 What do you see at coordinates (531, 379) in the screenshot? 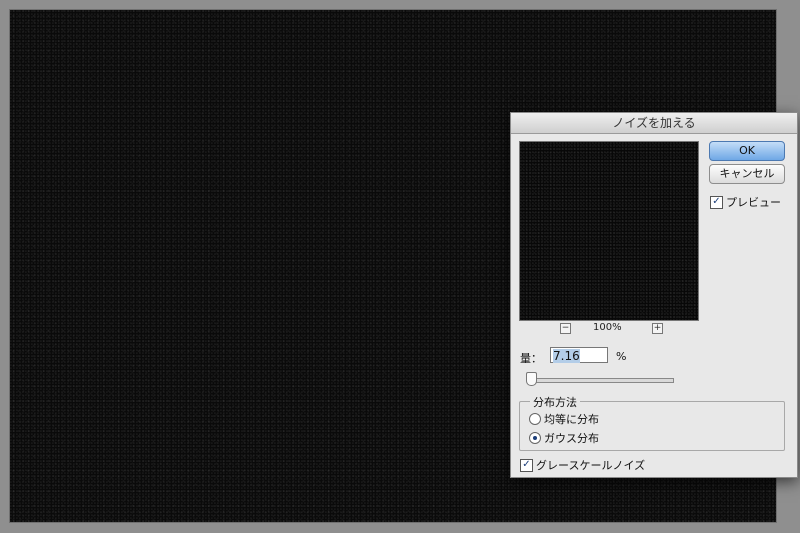
I see `amount-slider-thumb` at bounding box center [531, 379].